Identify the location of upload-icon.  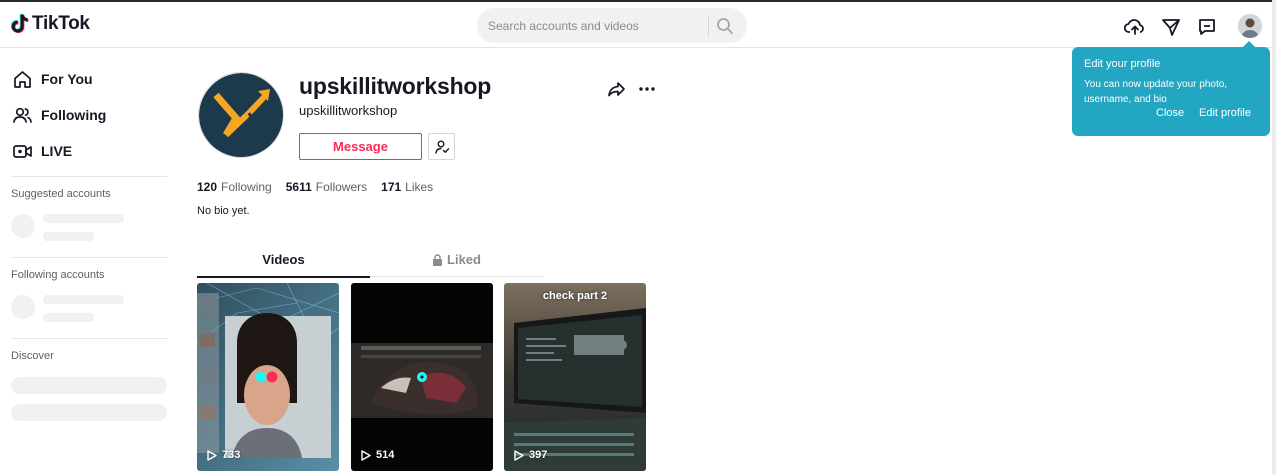
(1135, 27).